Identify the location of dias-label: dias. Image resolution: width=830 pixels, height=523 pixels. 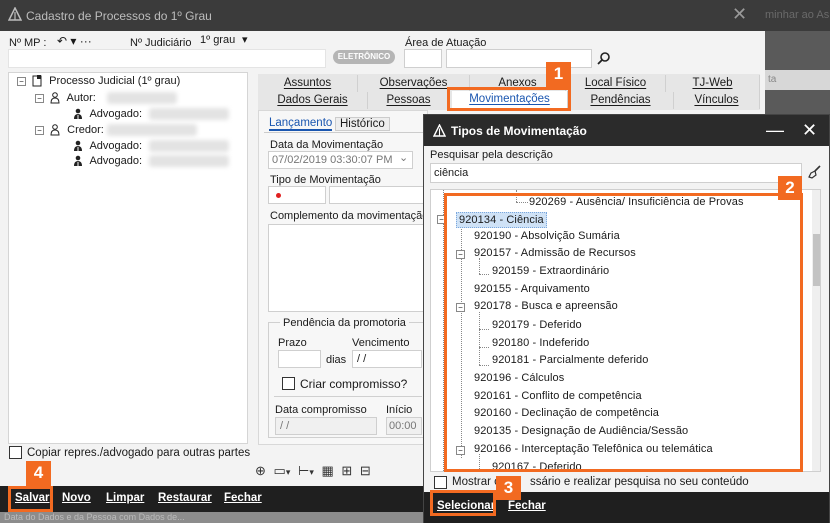
(336, 360).